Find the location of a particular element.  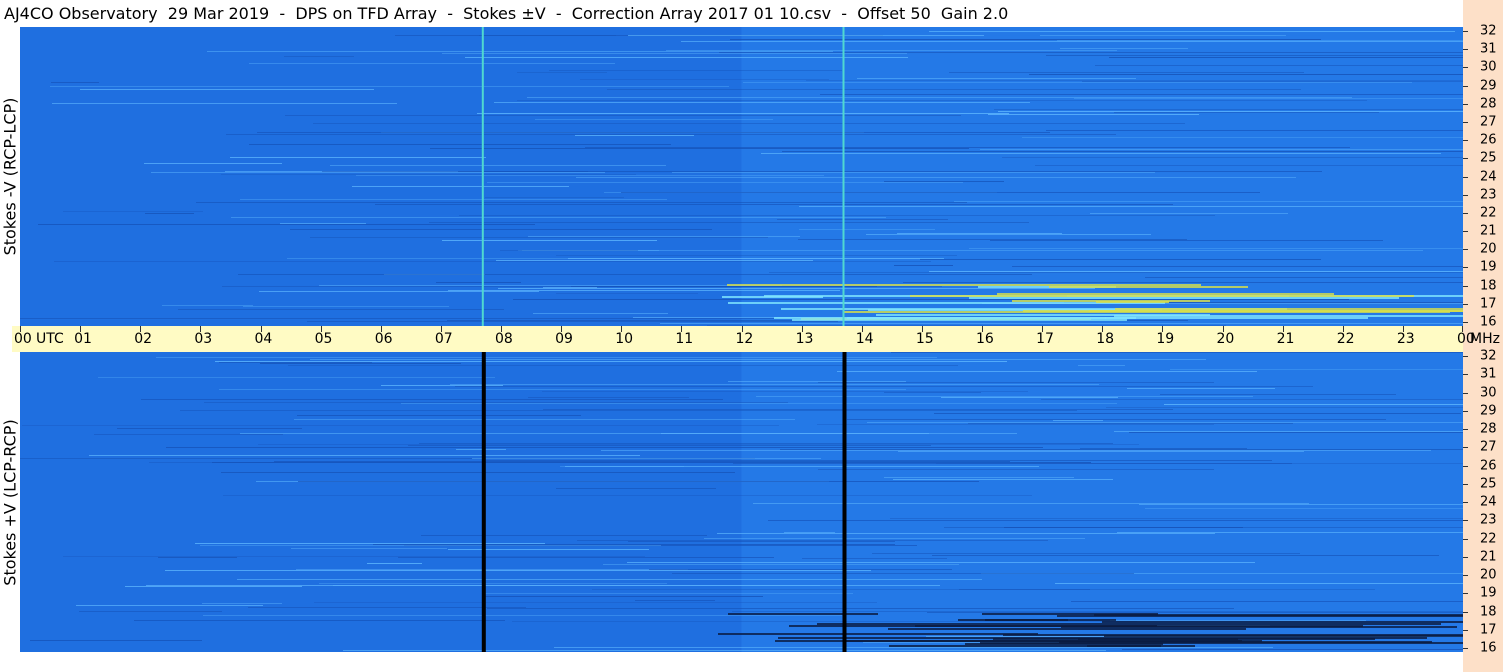

top-panel-ylabel: Stokes -V (RCP-LCP) is located at coordinates (10, 176).